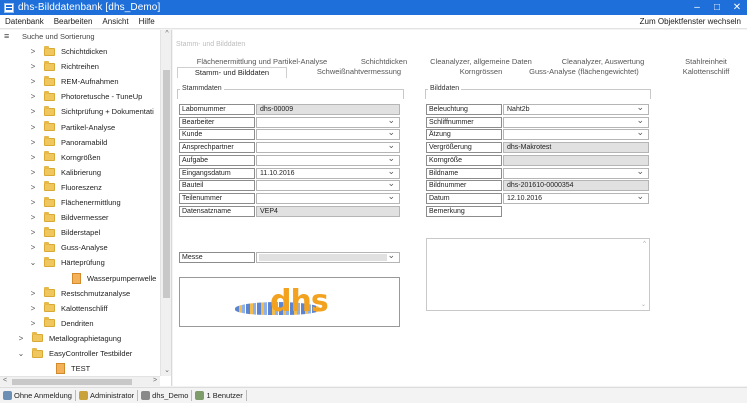 Image resolution: width=747 pixels, height=403 pixels. What do you see at coordinates (219, 395) in the screenshot?
I see `status-item: 1 Benutzer` at bounding box center [219, 395].